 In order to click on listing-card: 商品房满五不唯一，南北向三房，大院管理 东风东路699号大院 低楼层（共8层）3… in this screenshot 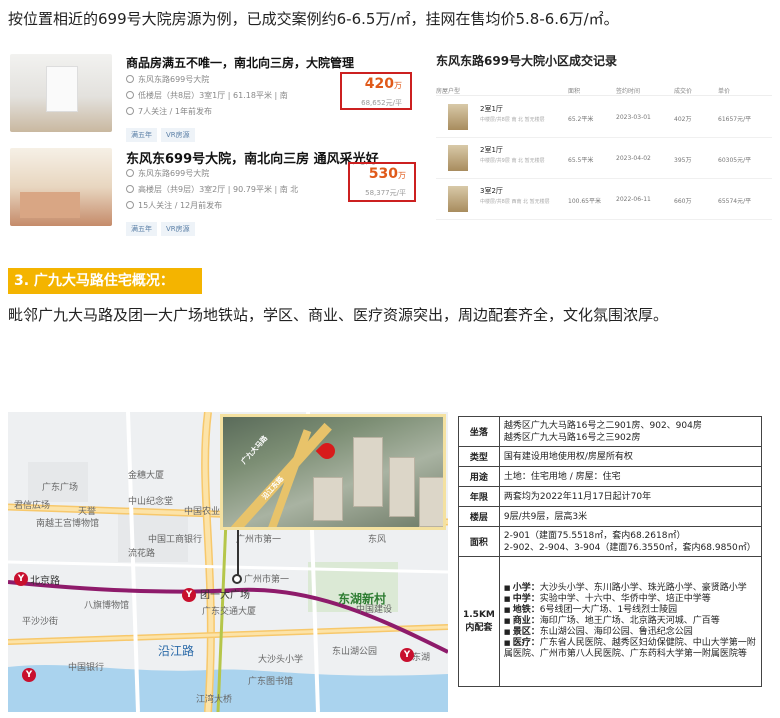, I will do `click(217, 97)`.